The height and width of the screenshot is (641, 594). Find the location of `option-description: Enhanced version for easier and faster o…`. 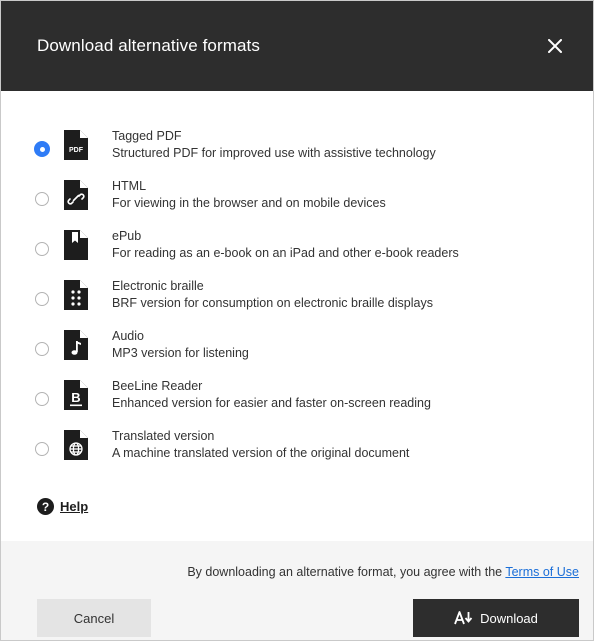

option-description: Enhanced version for easier and faster o… is located at coordinates (271, 403).